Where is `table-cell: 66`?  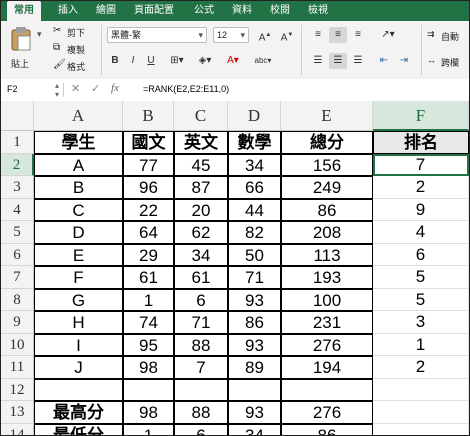 table-cell: 66 is located at coordinates (254, 187).